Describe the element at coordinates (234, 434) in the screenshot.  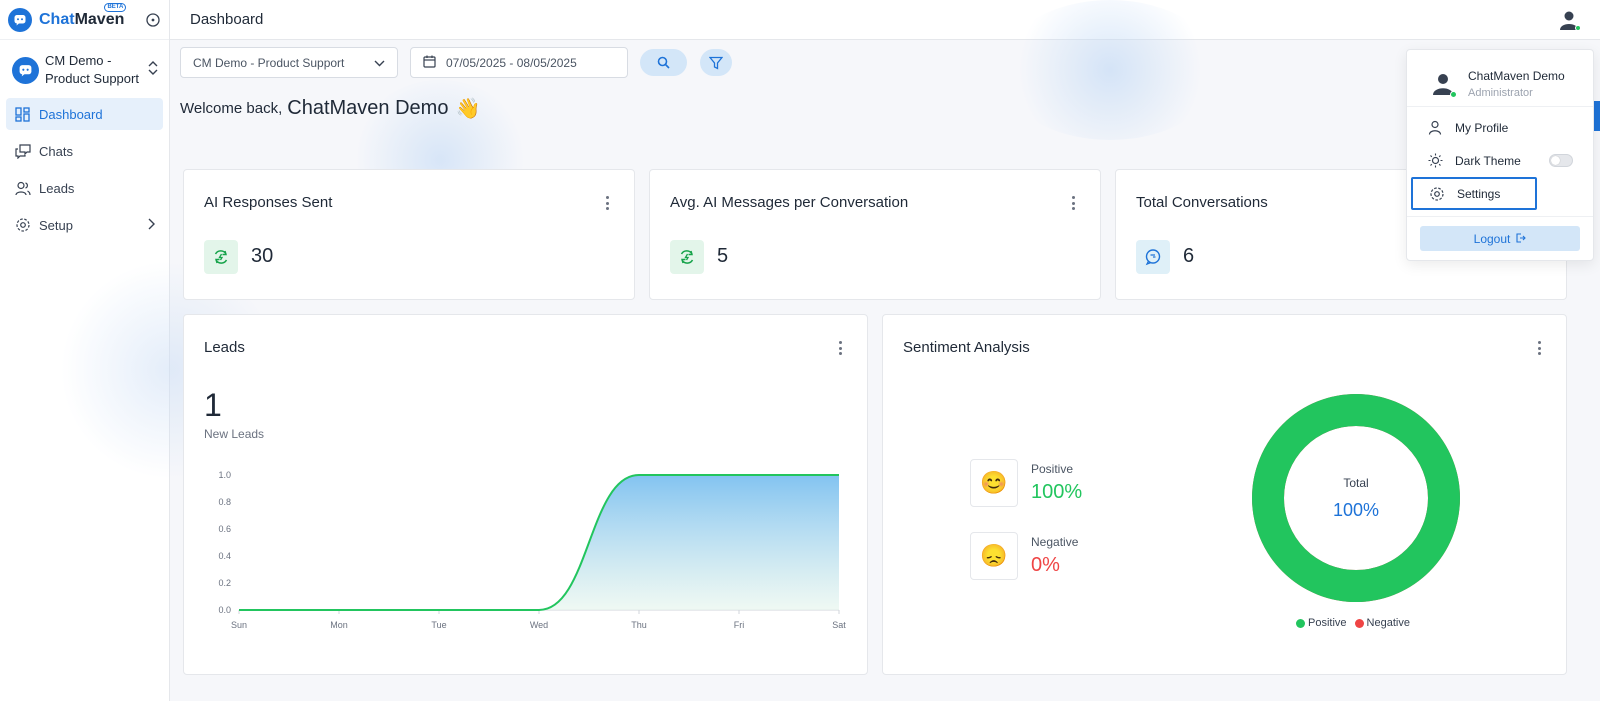
I see `leads-label: New Leads` at that location.